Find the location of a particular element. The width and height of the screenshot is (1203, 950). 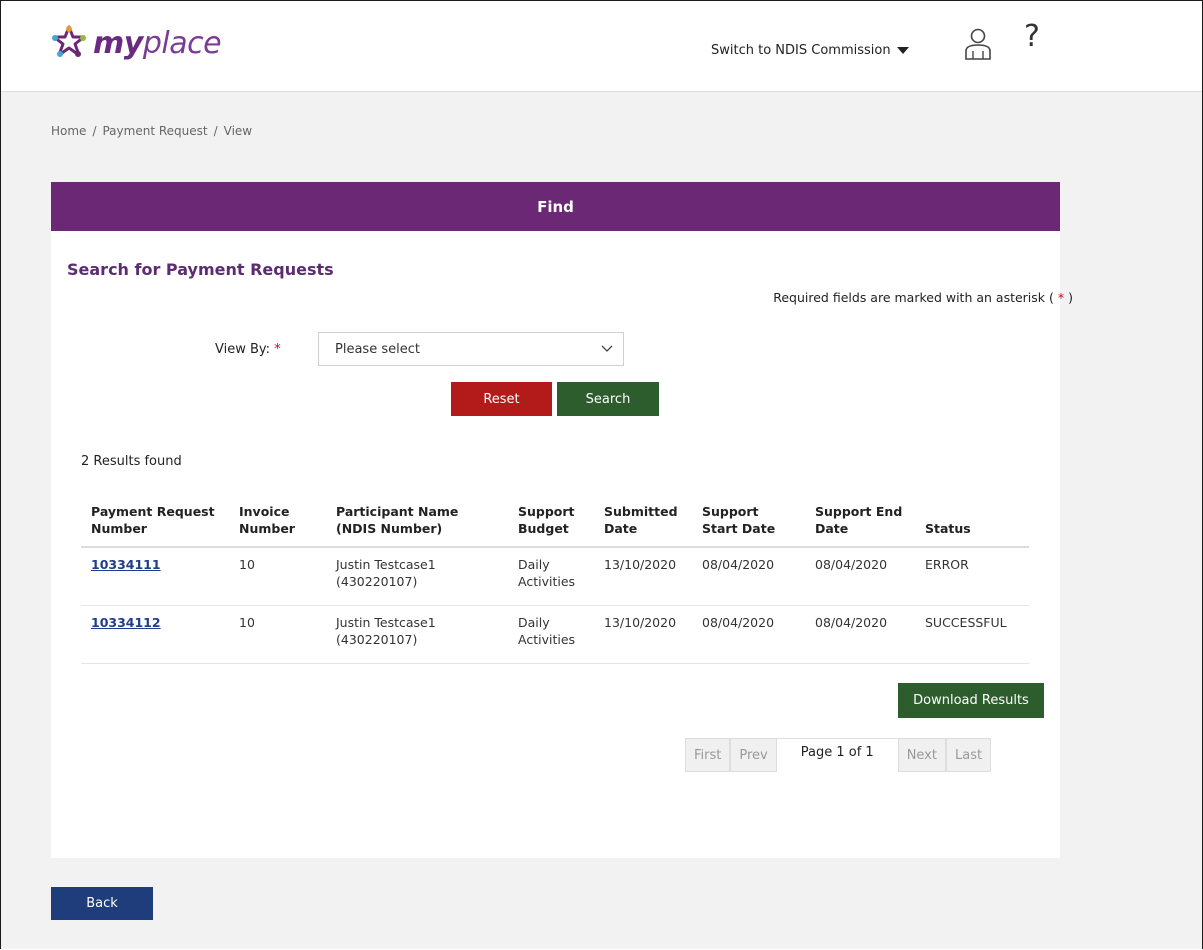

view-by-value: Please select is located at coordinates (377, 349).